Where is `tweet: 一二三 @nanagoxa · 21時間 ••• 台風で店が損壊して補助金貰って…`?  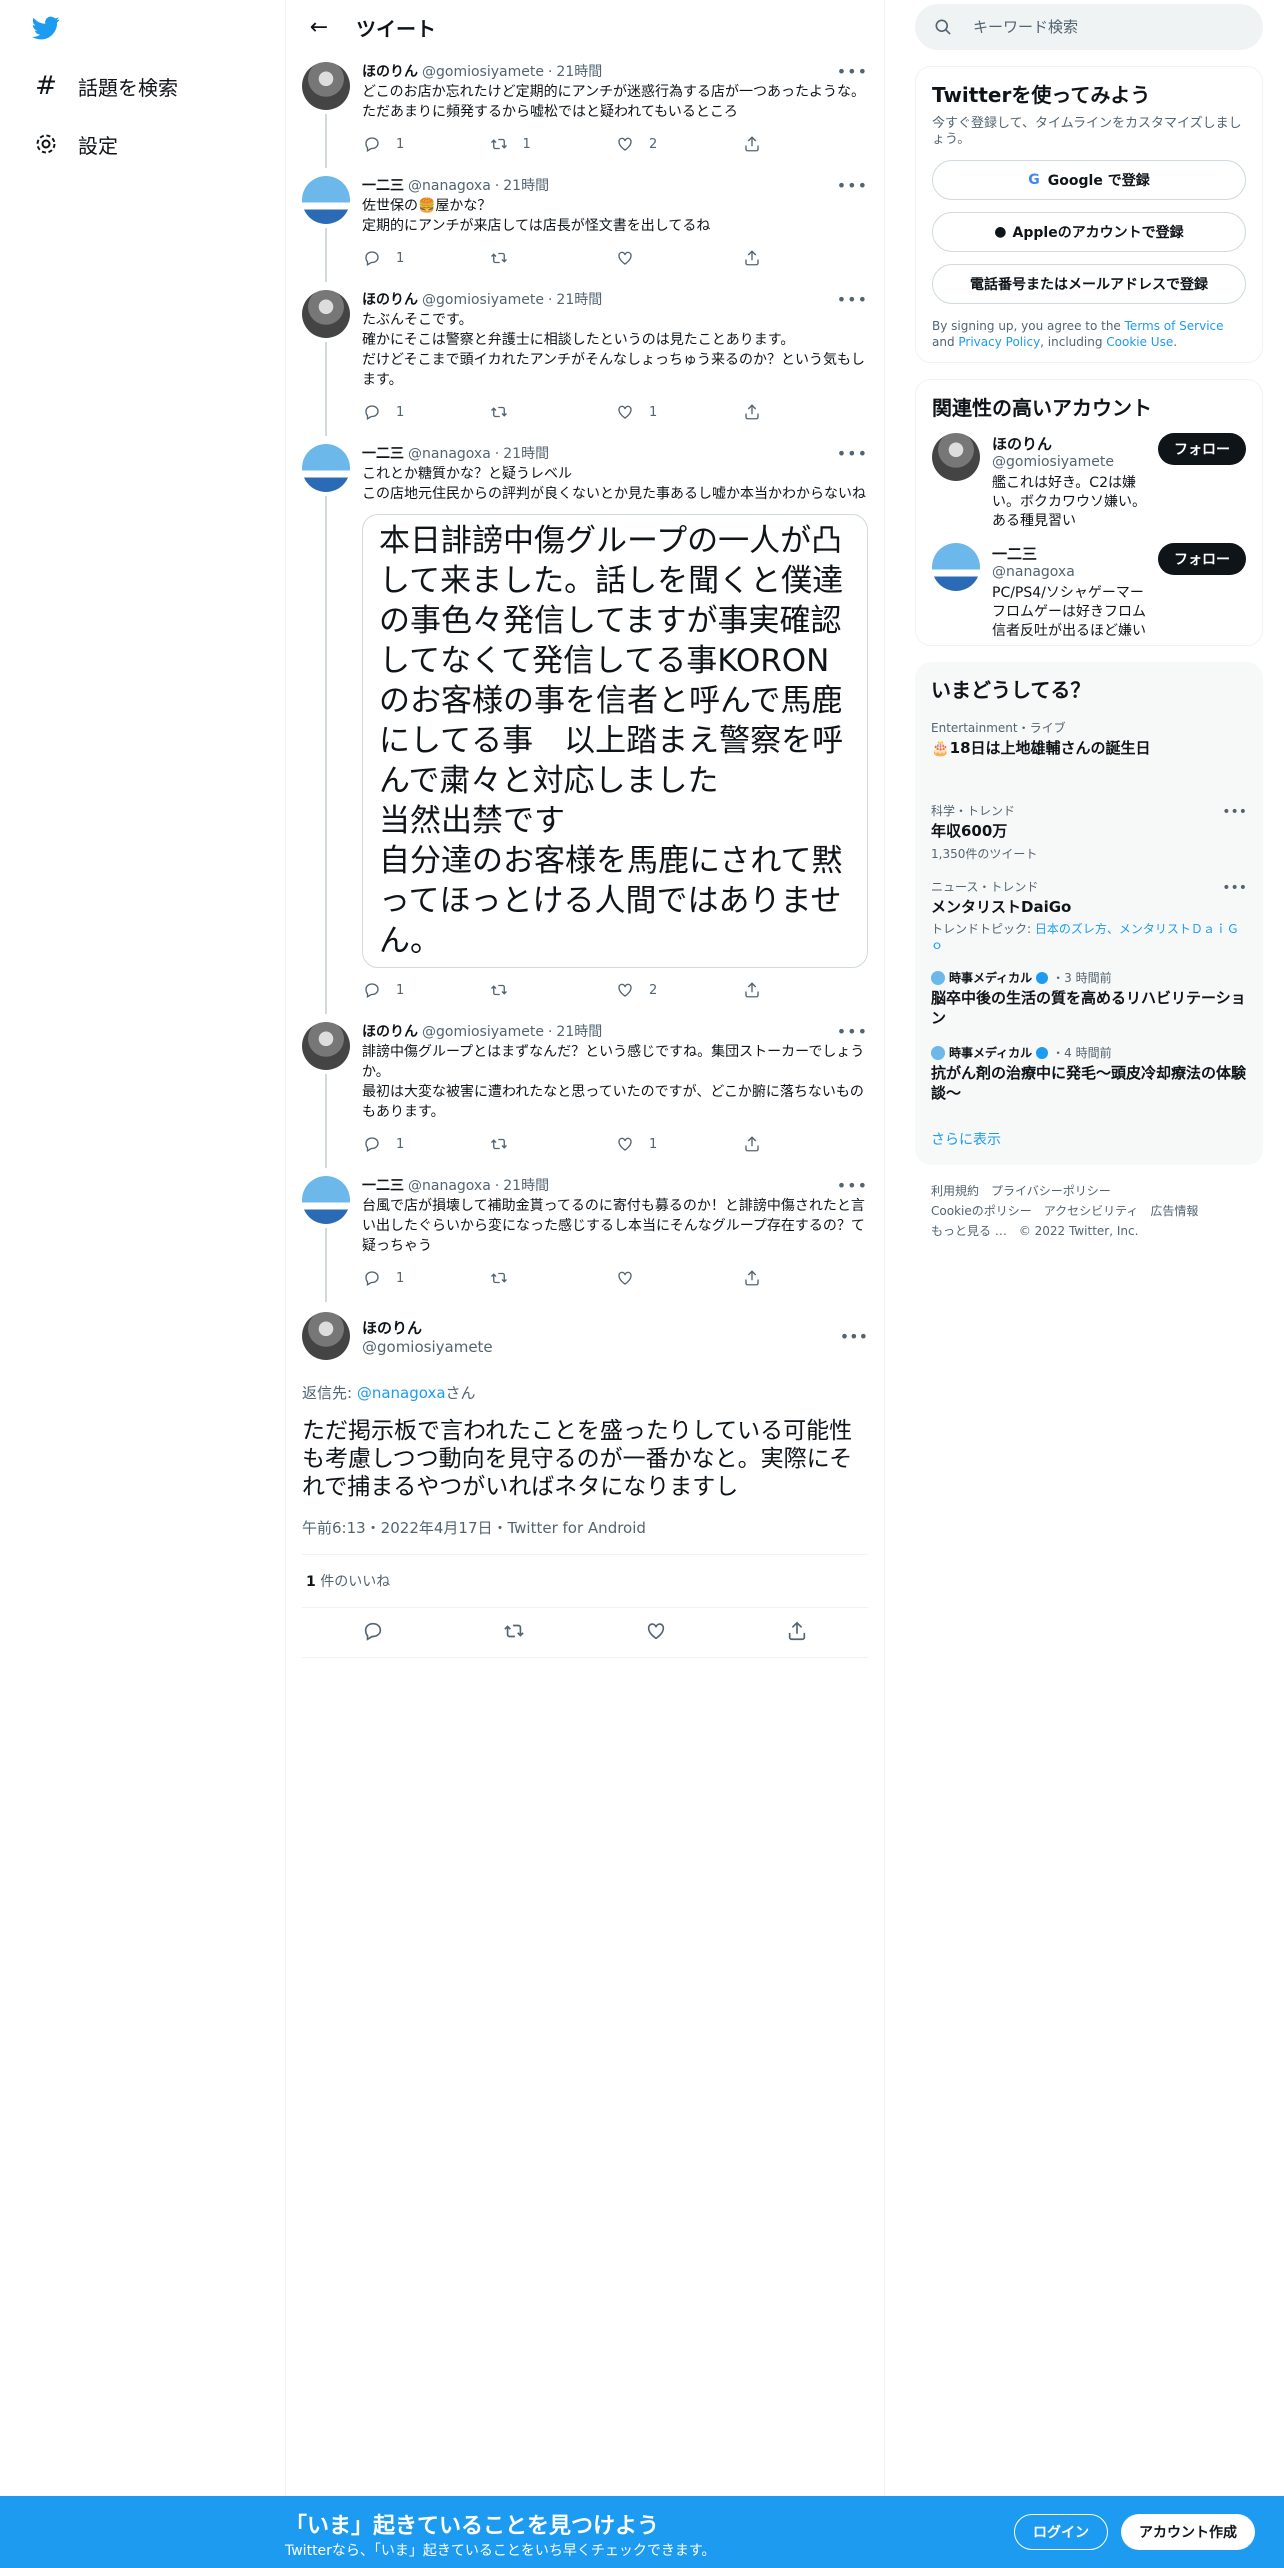 tweet: 一二三 @nanagoxa · 21時間 ••• 台風で店が損壊して補助金貰って… is located at coordinates (585, 1235).